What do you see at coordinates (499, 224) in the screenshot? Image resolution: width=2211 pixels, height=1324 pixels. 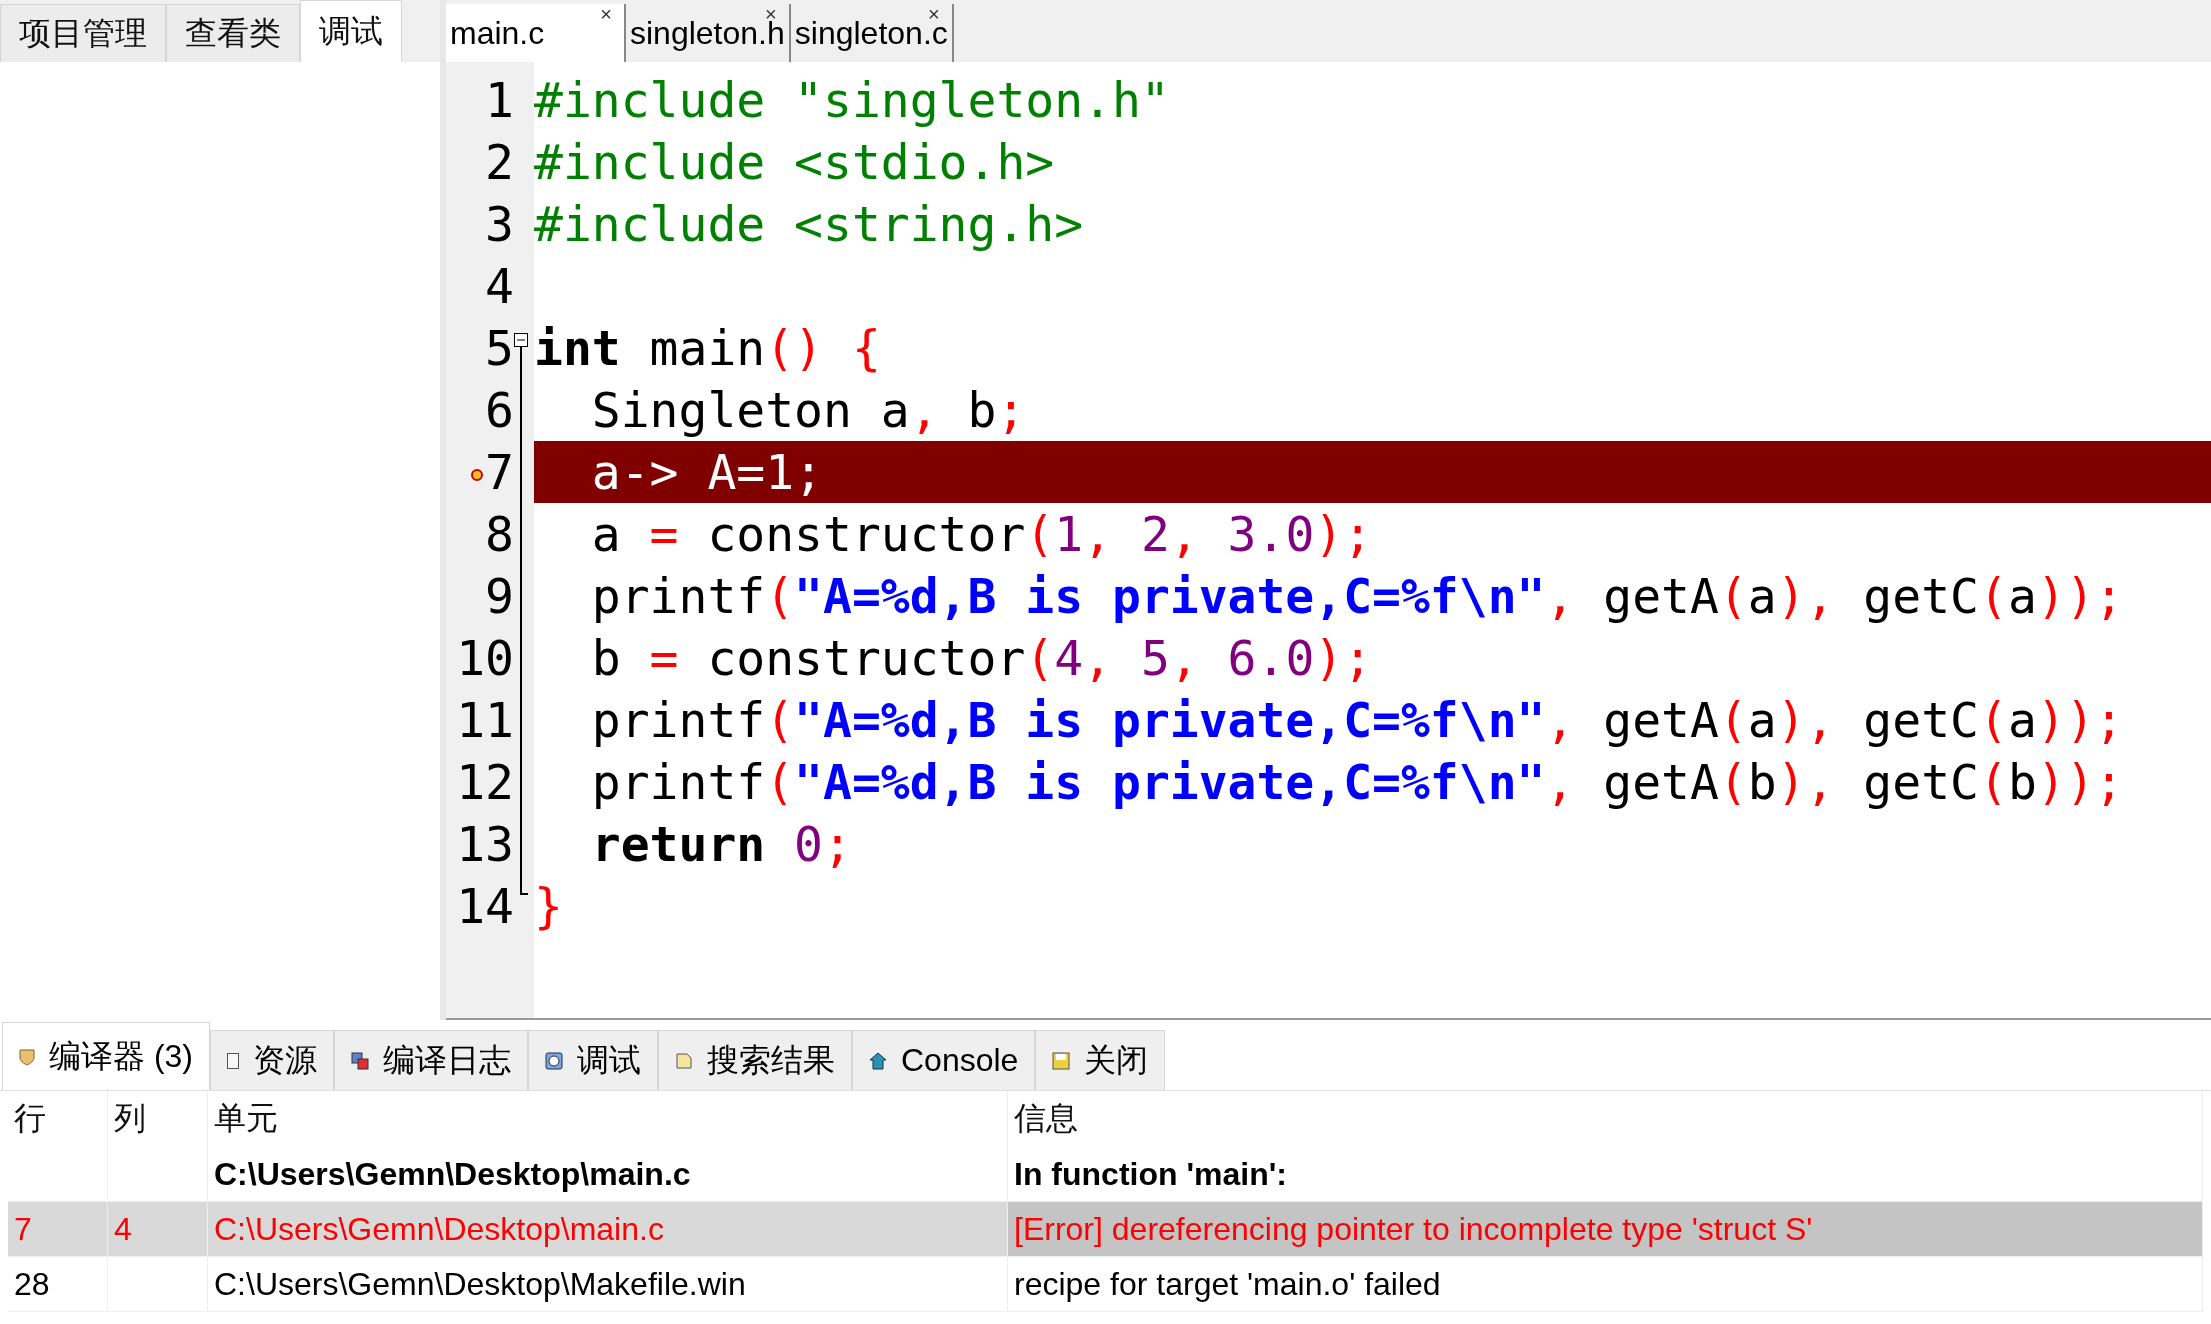 I see `line-number: 3` at bounding box center [499, 224].